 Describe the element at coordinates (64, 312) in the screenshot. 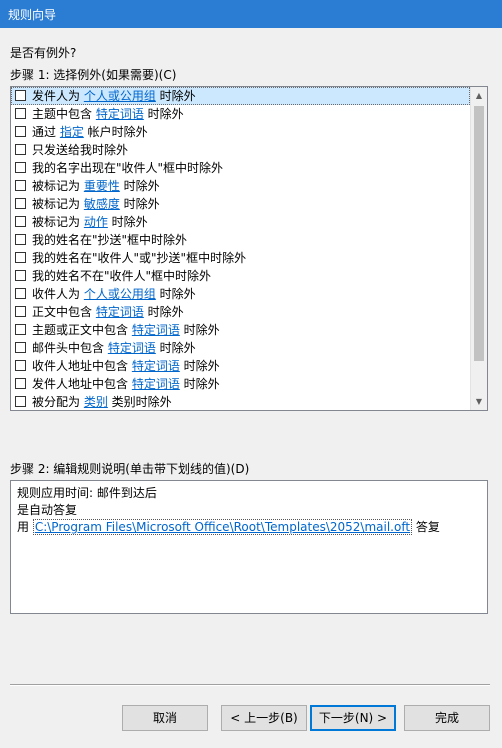

I see `exception-text: 正文中包含` at that location.